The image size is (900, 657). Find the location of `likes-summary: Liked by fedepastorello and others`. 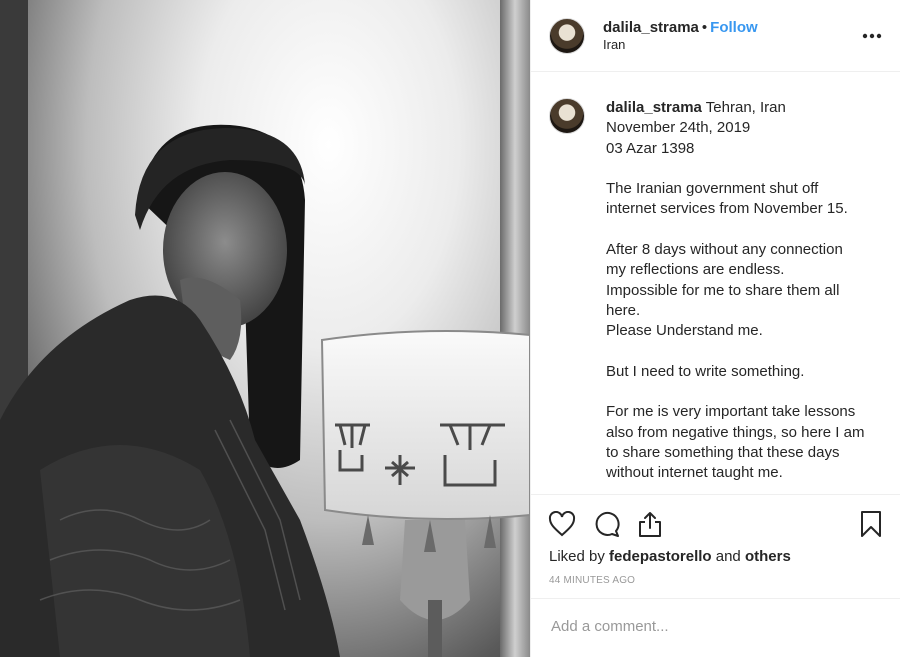

likes-summary: Liked by fedepastorello and others is located at coordinates (715, 552).